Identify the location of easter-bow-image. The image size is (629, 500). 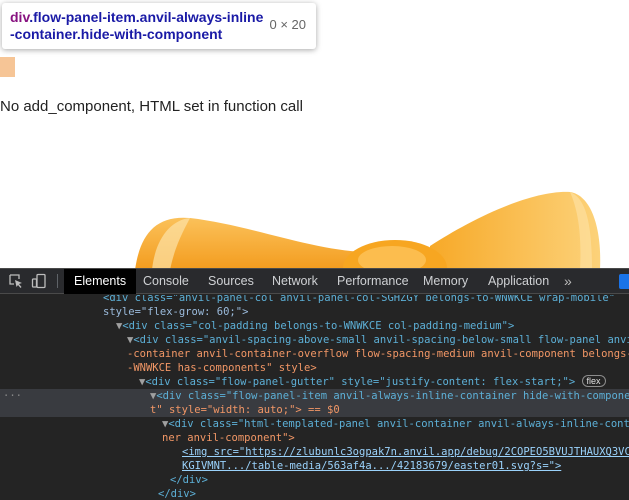
(368, 229).